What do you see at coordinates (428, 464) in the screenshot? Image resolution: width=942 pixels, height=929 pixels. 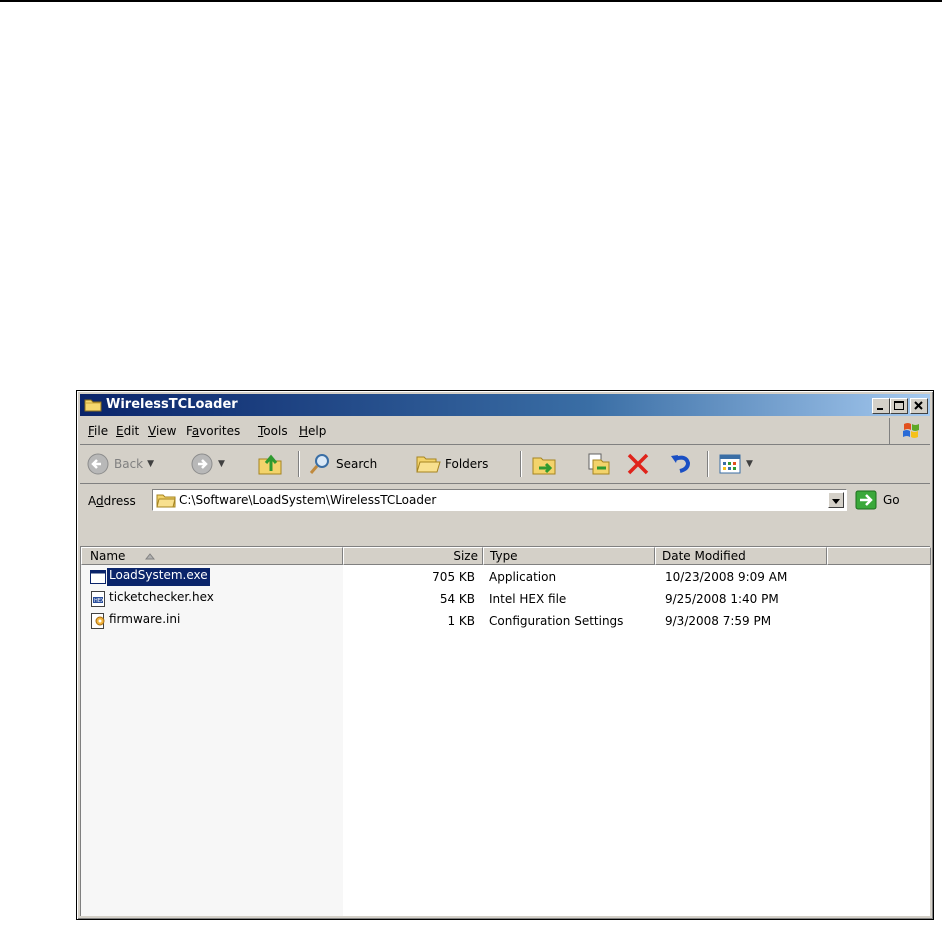 I see `folders-icon` at bounding box center [428, 464].